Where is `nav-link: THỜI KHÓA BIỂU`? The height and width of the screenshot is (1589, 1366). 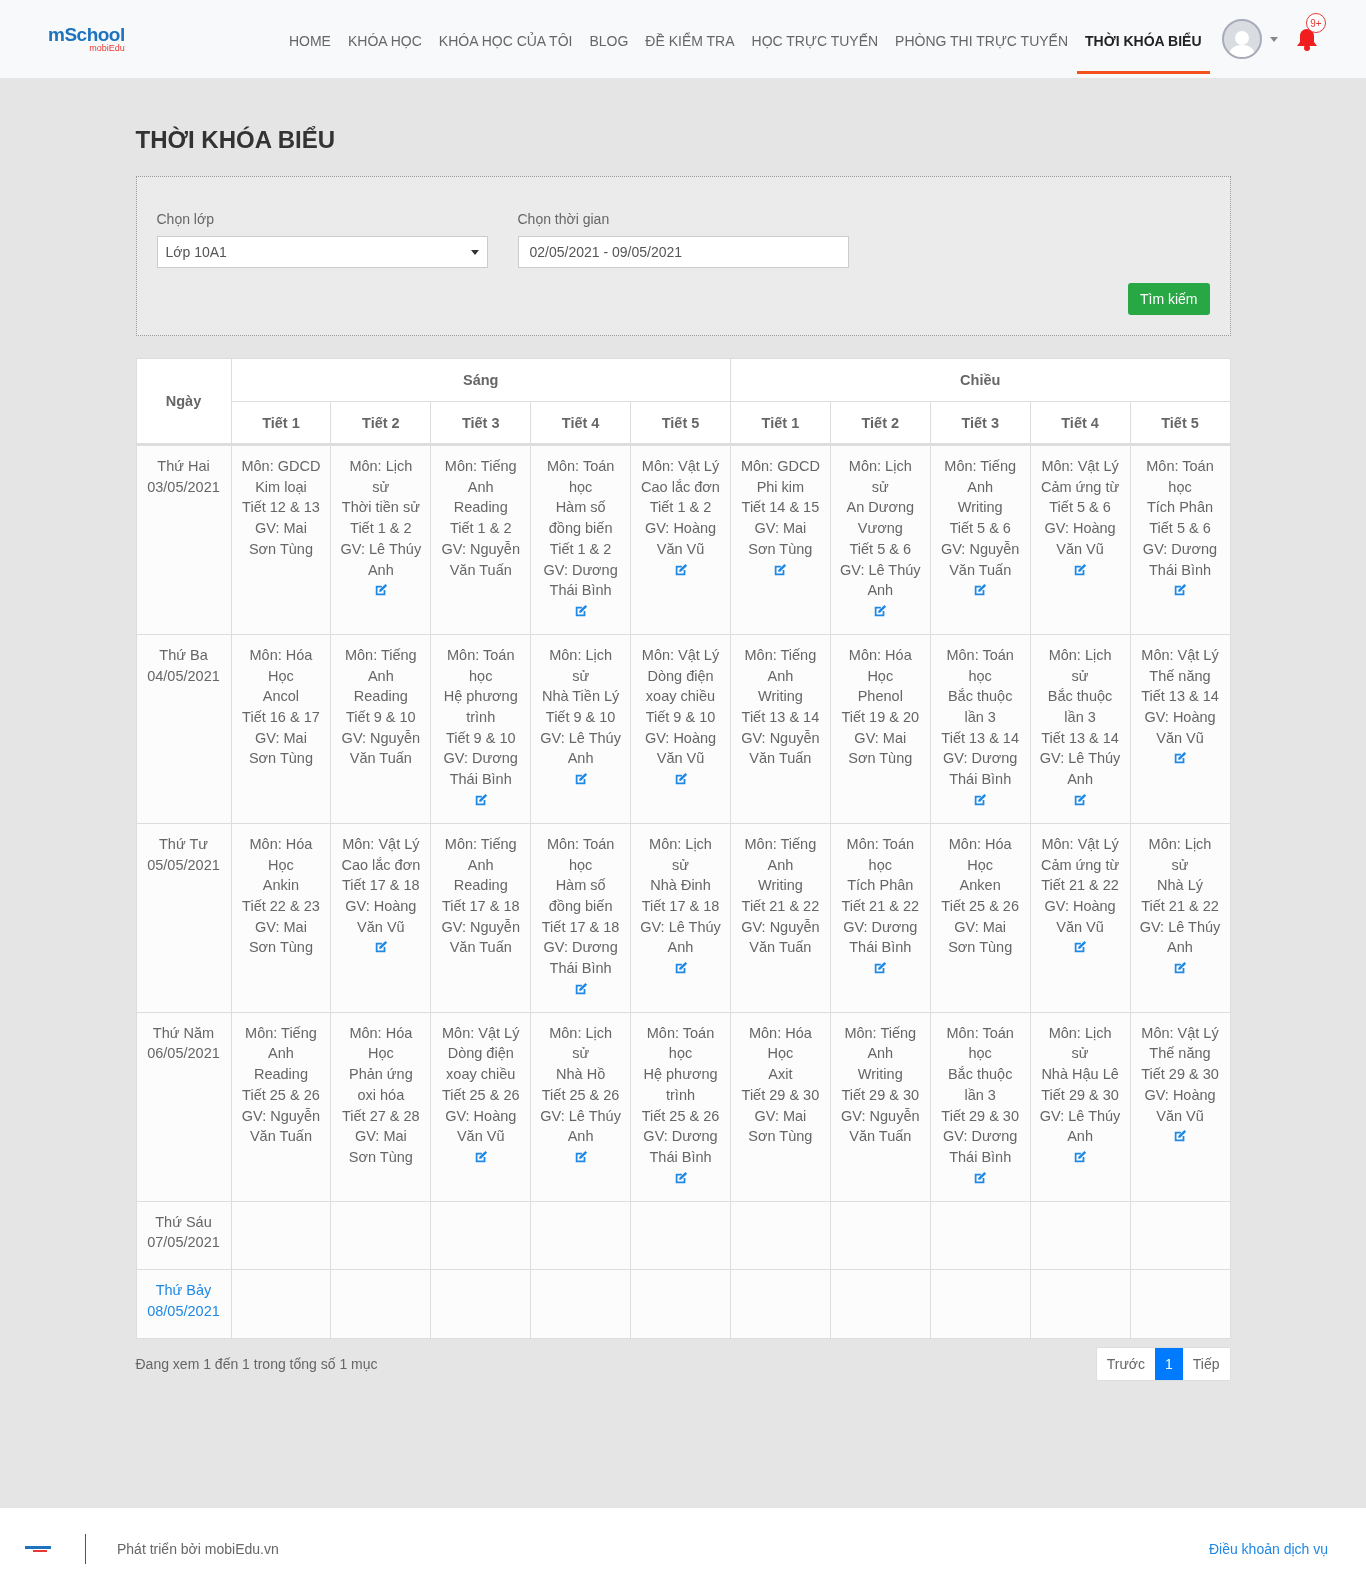
nav-link: THỜI KHÓA BIỂU is located at coordinates (1143, 40).